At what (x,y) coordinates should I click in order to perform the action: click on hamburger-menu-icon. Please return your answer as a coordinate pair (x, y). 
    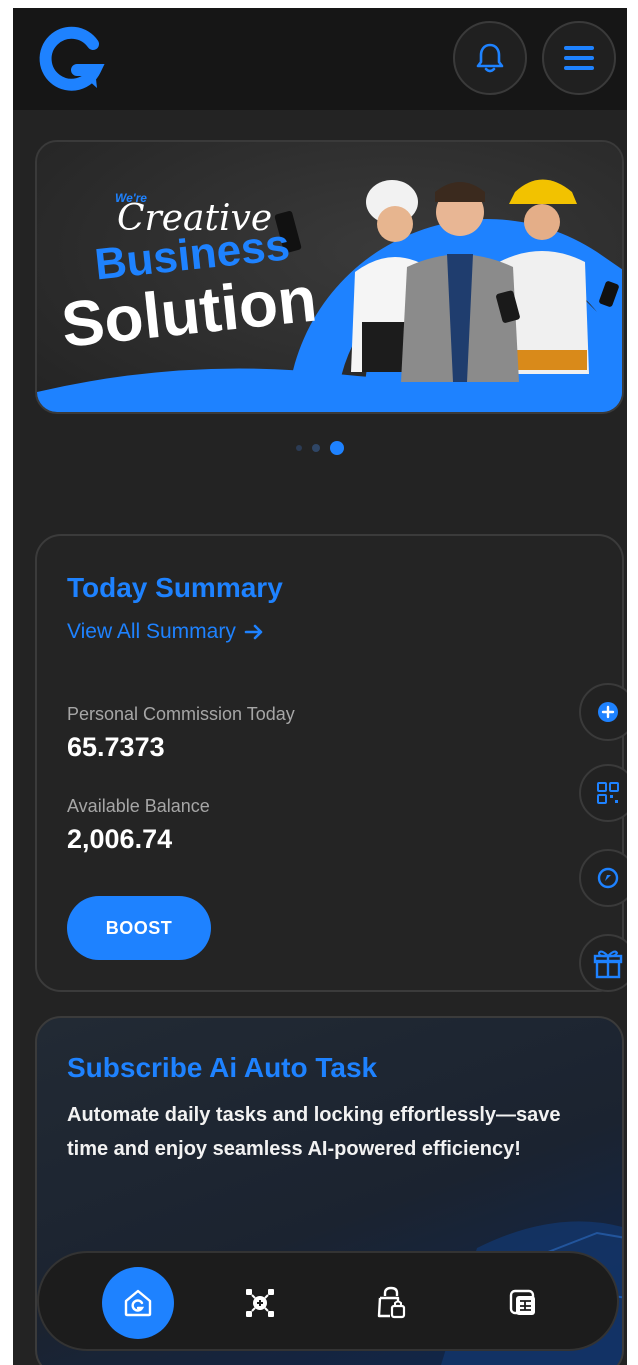
    Looking at the image, I should click on (579, 58).